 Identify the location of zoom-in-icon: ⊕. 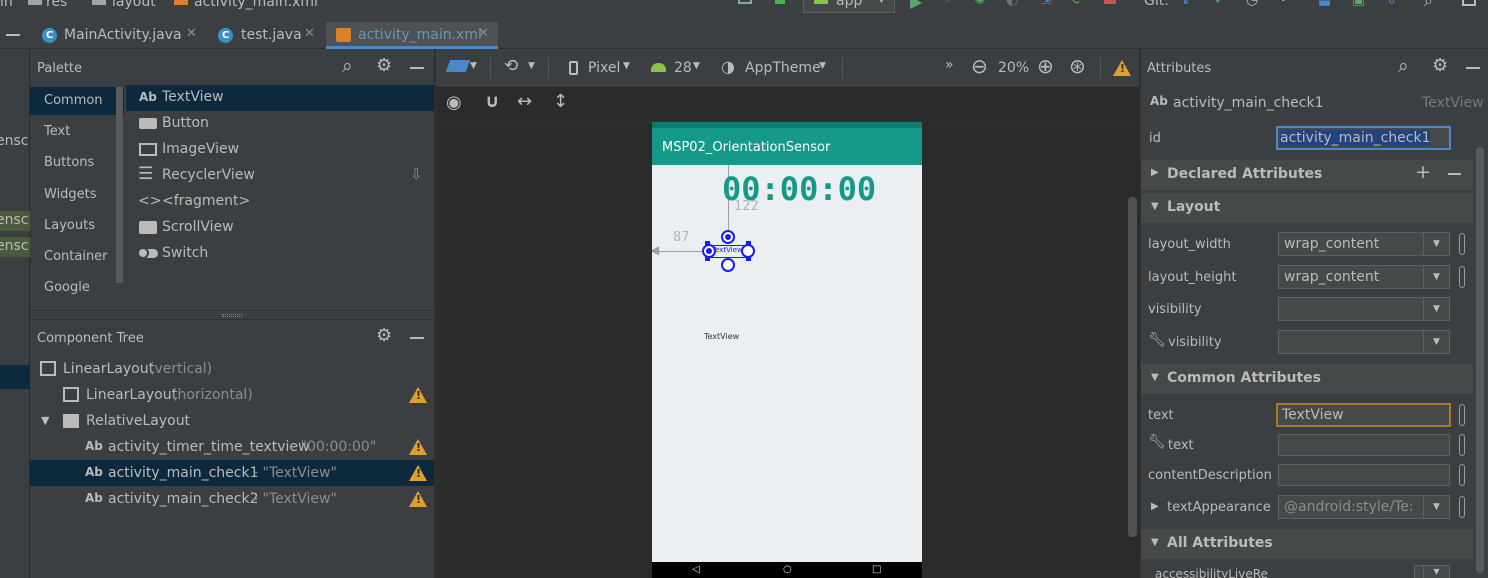
(1045, 66).